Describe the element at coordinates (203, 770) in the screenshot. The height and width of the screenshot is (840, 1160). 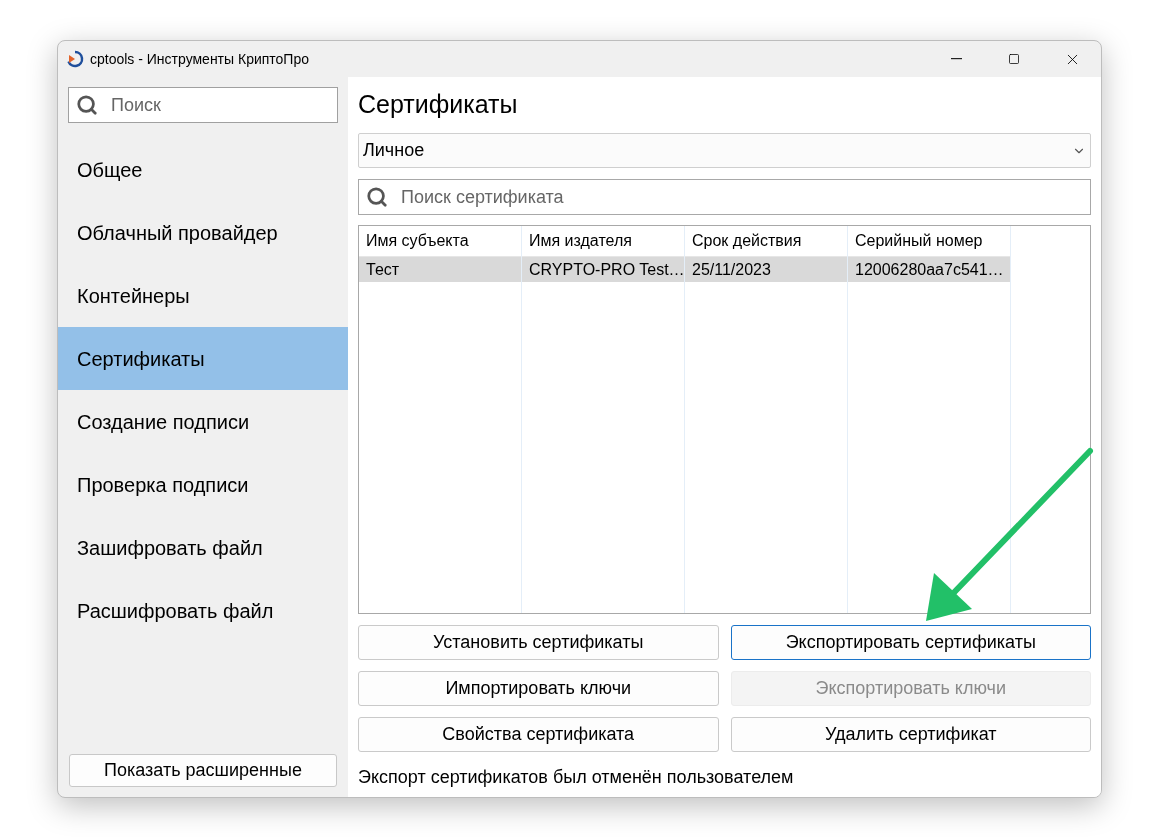
I see `show-advanced-button: Показать расширенные` at that location.